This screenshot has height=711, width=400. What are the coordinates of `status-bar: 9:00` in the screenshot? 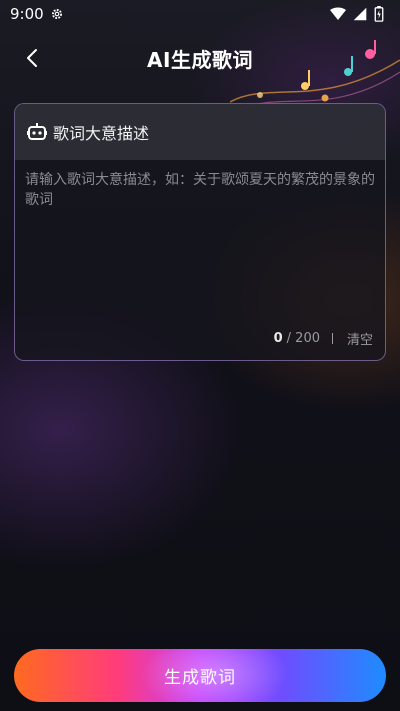 It's located at (200, 14).